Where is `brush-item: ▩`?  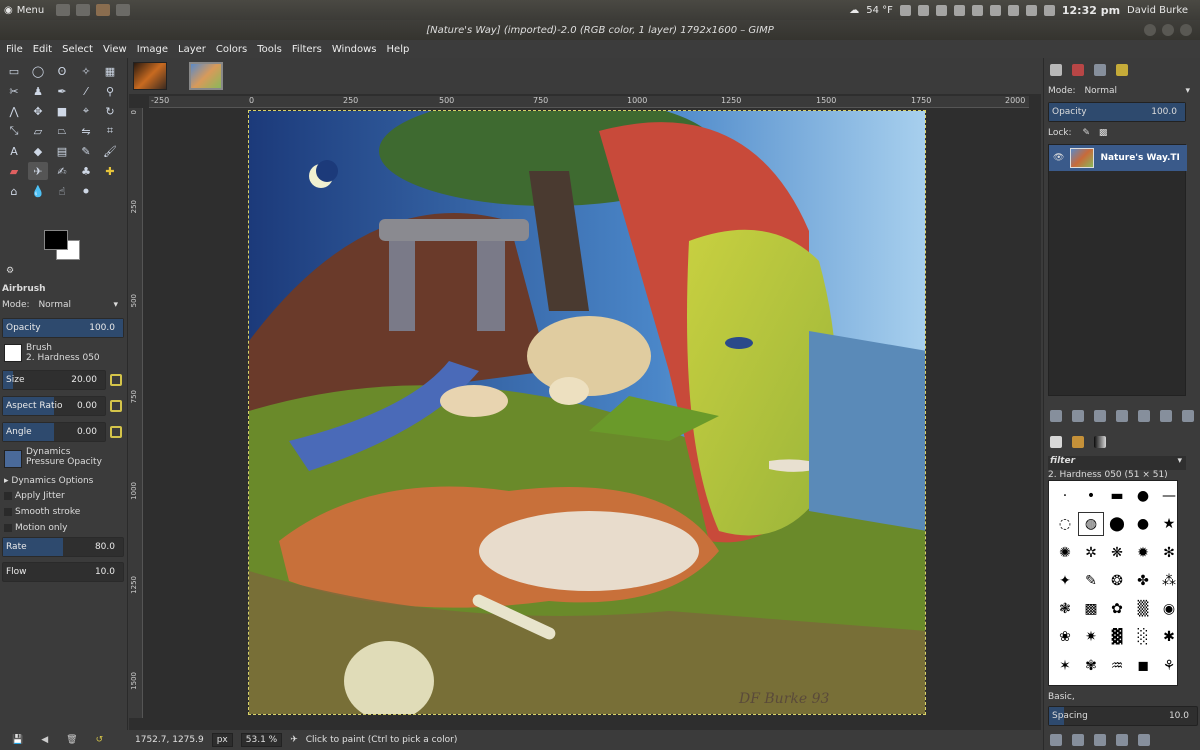 brush-item: ▩ is located at coordinates (1091, 609).